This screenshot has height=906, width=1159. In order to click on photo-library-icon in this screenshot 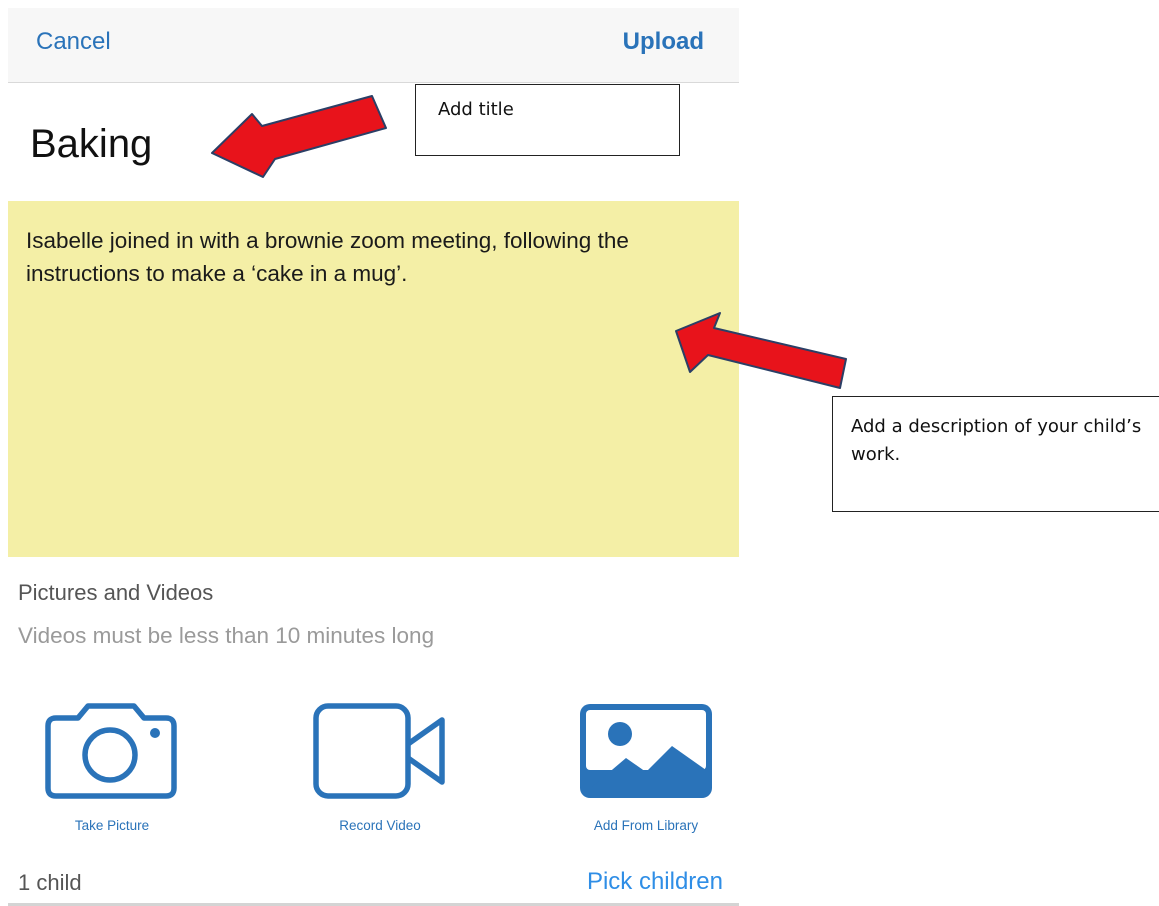, I will do `click(646, 751)`.